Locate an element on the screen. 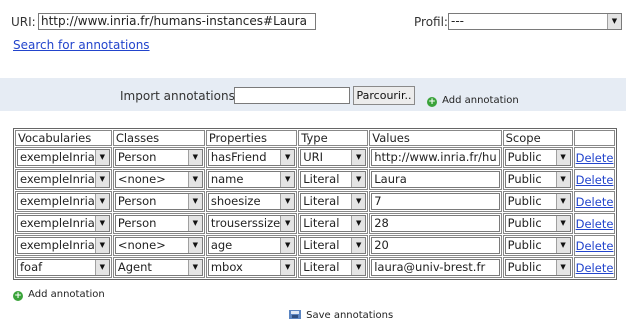  import-file-input is located at coordinates (292, 95).